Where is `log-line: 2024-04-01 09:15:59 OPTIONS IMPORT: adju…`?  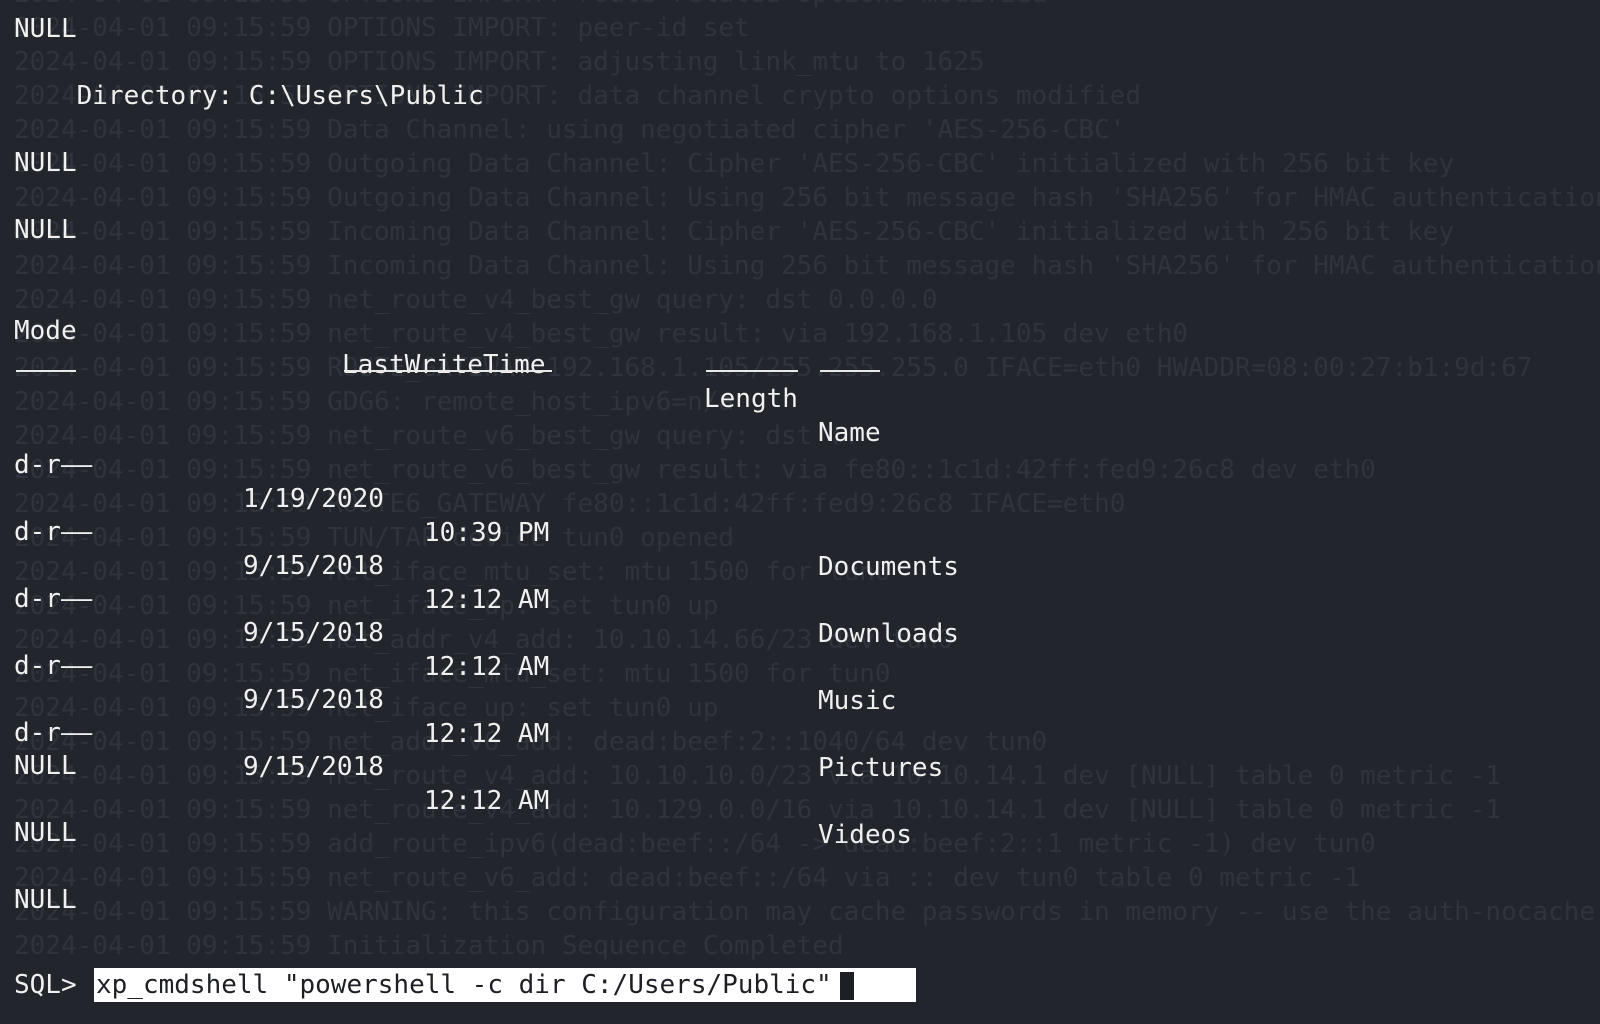
log-line: 2024-04-01 09:15:59 OPTIONS IMPORT: adju… is located at coordinates (499, 62).